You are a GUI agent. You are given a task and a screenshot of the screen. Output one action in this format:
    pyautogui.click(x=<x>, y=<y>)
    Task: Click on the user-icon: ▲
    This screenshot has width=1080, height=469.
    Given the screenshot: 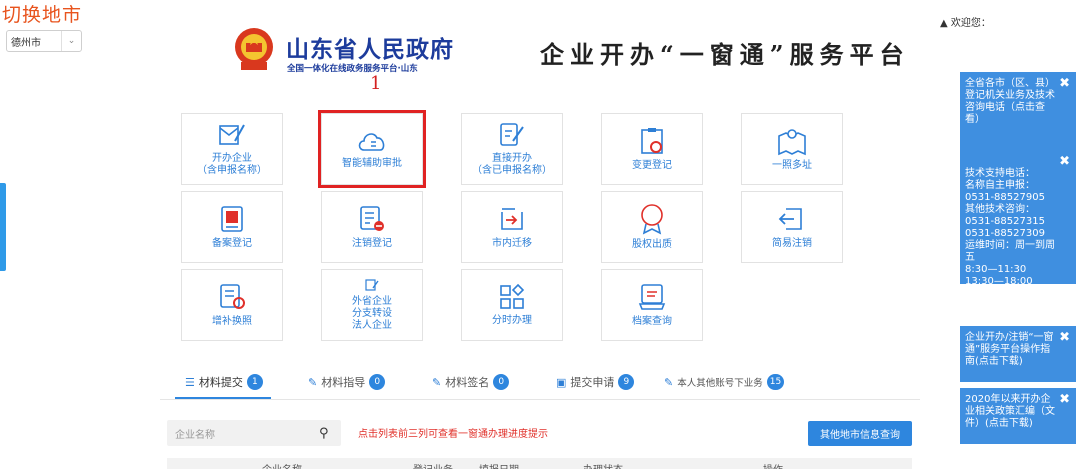 What is the action you would take?
    pyautogui.click(x=944, y=23)
    